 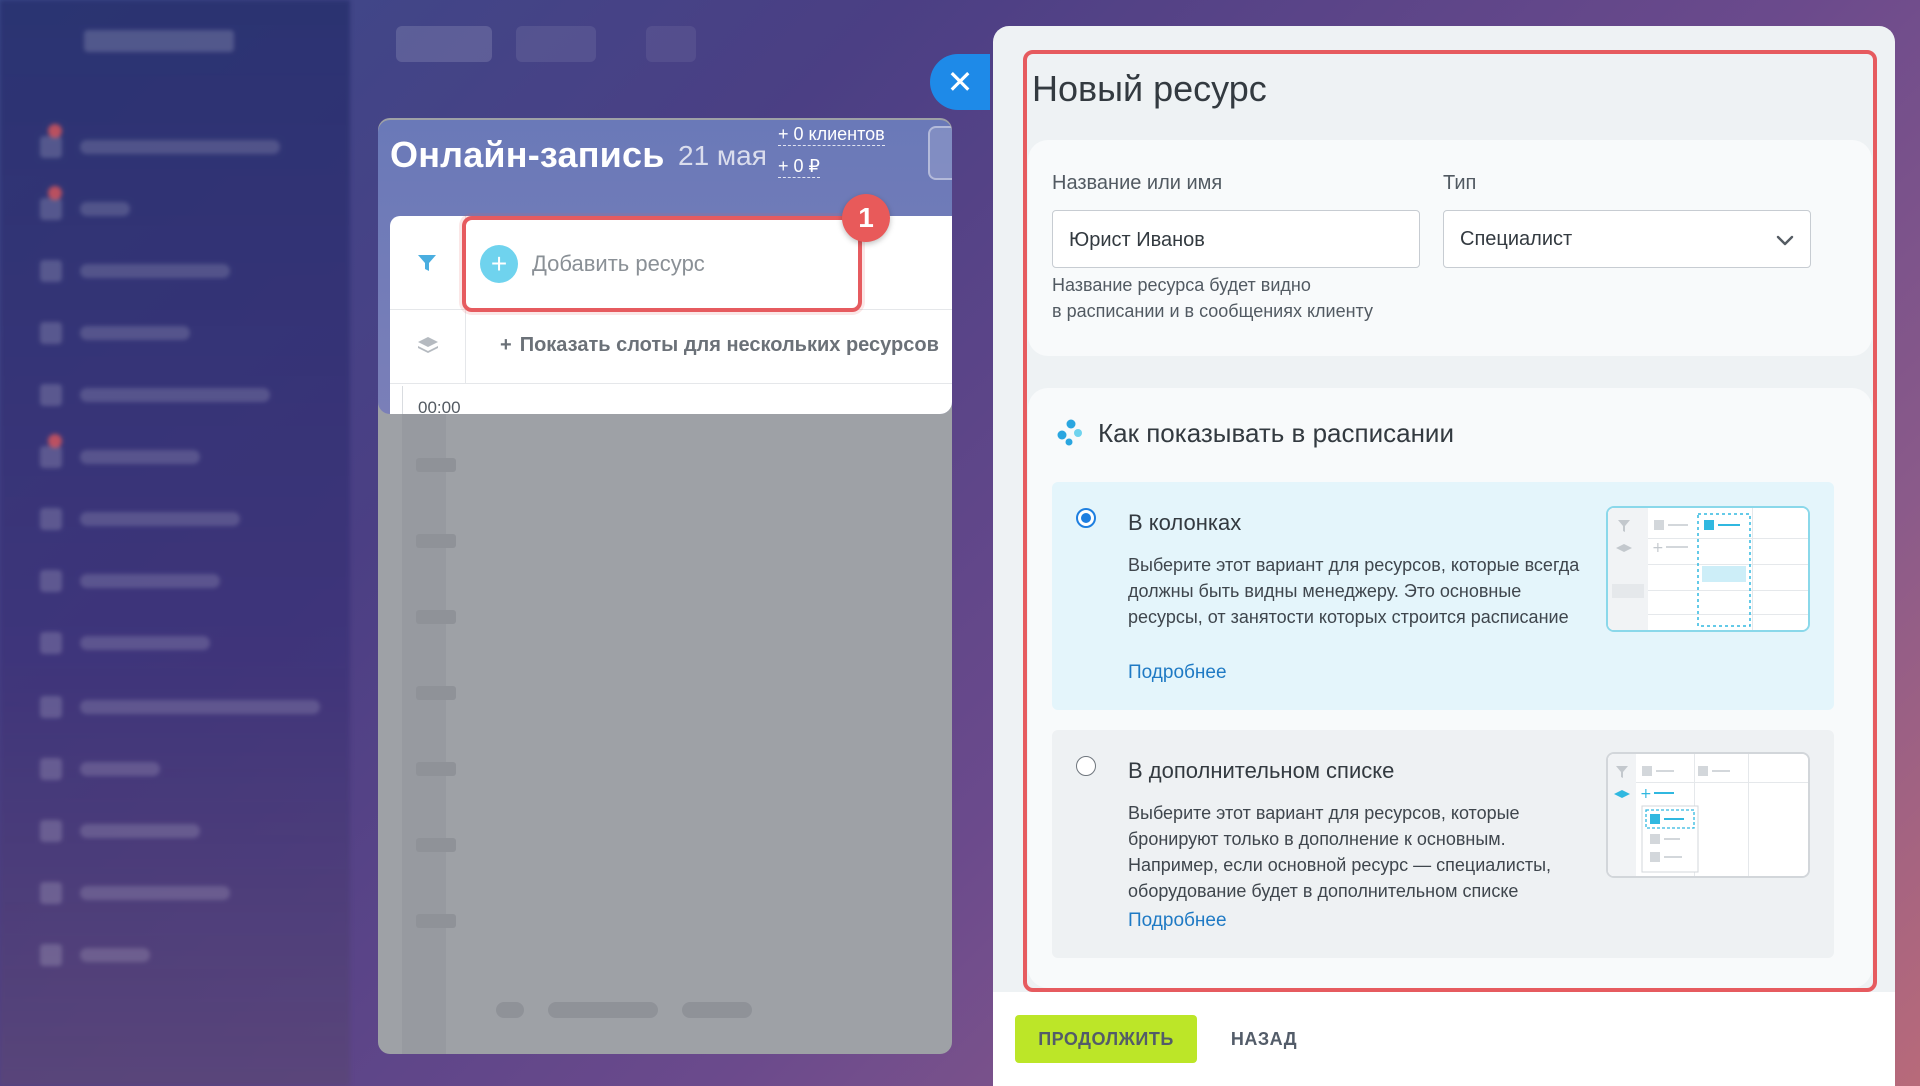 I want to click on list-preview-icon: +, so click(x=1708, y=815).